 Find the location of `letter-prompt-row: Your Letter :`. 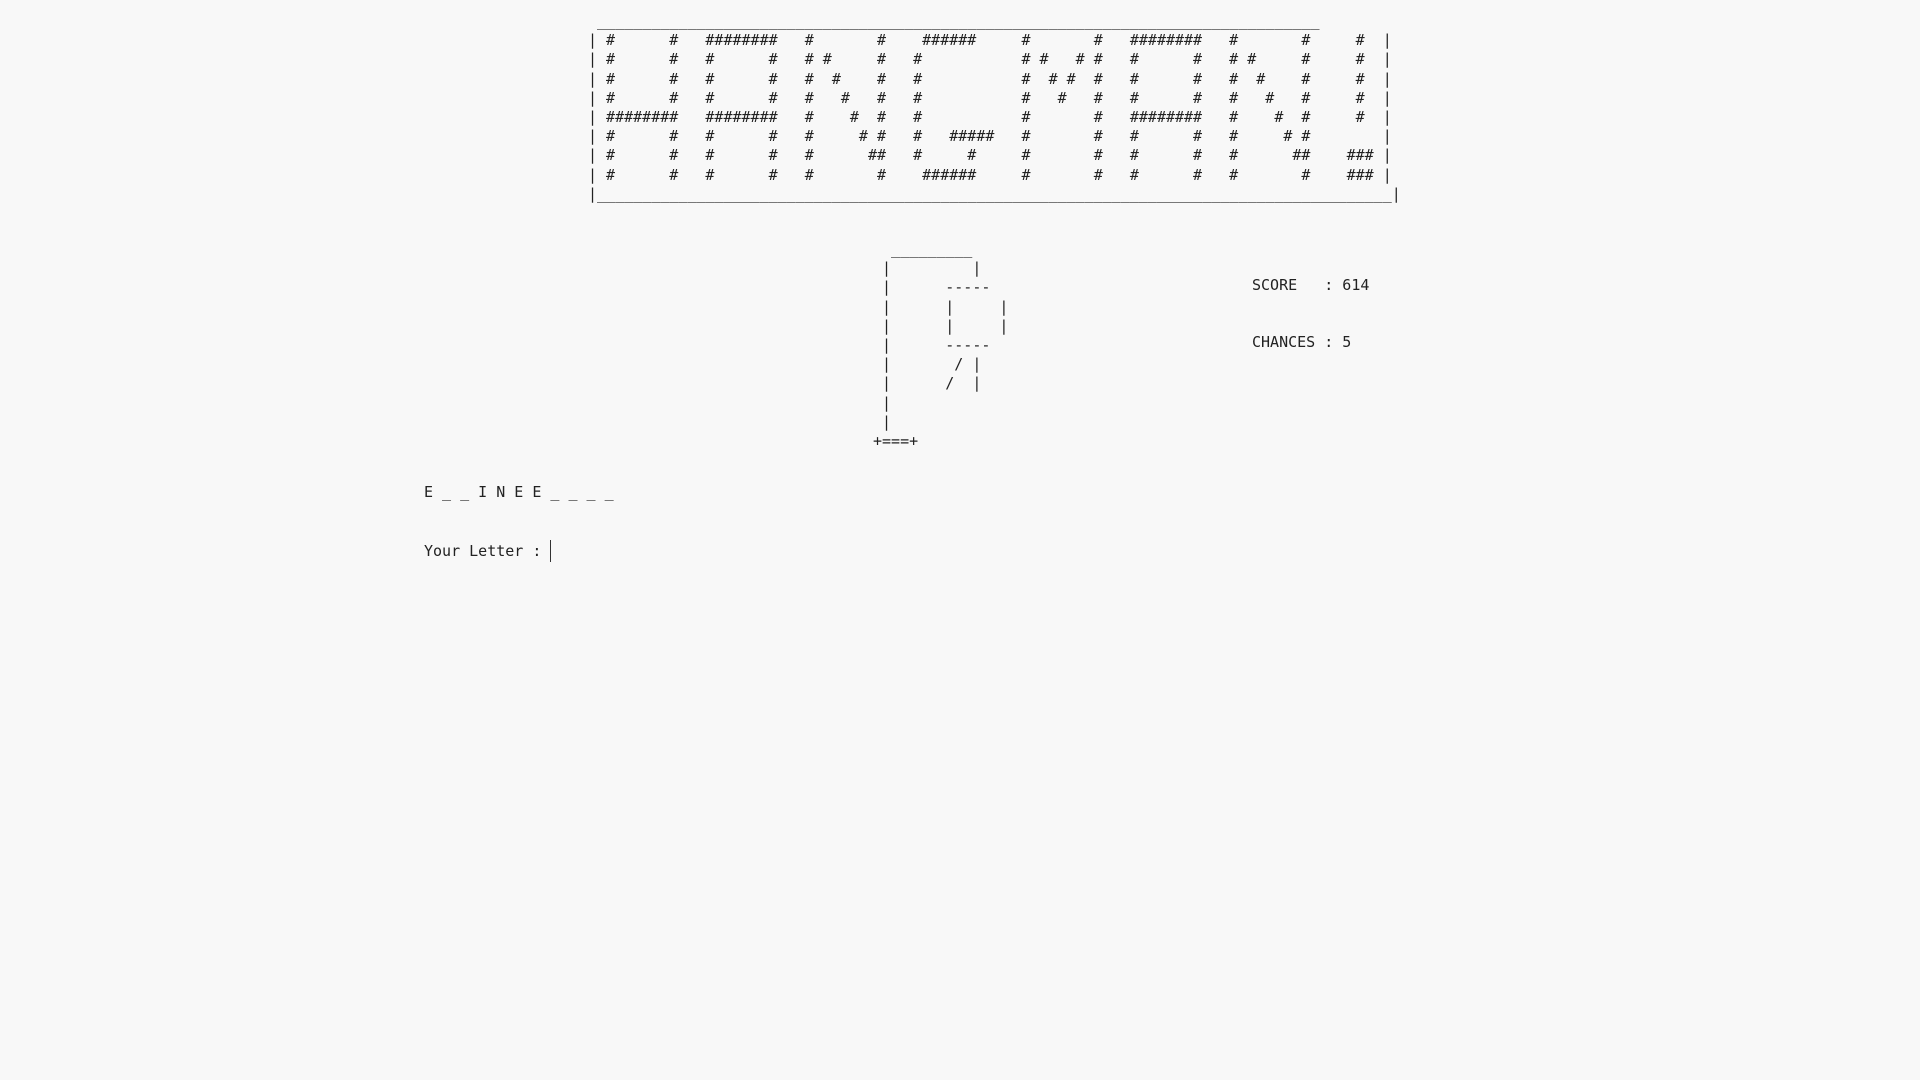

letter-prompt-row: Your Letter : is located at coordinates (638, 551).